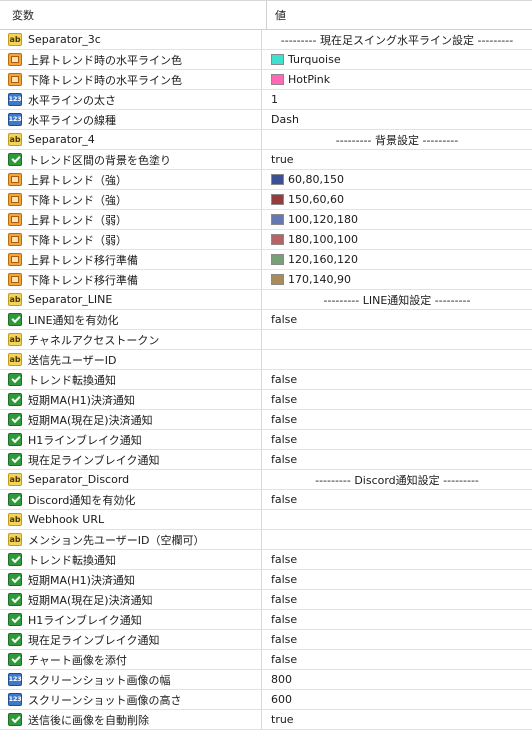 The width and height of the screenshot is (532, 735). I want to click on parameter-name-cell: 上昇トレンド時の水平ライン色, so click(131, 59).